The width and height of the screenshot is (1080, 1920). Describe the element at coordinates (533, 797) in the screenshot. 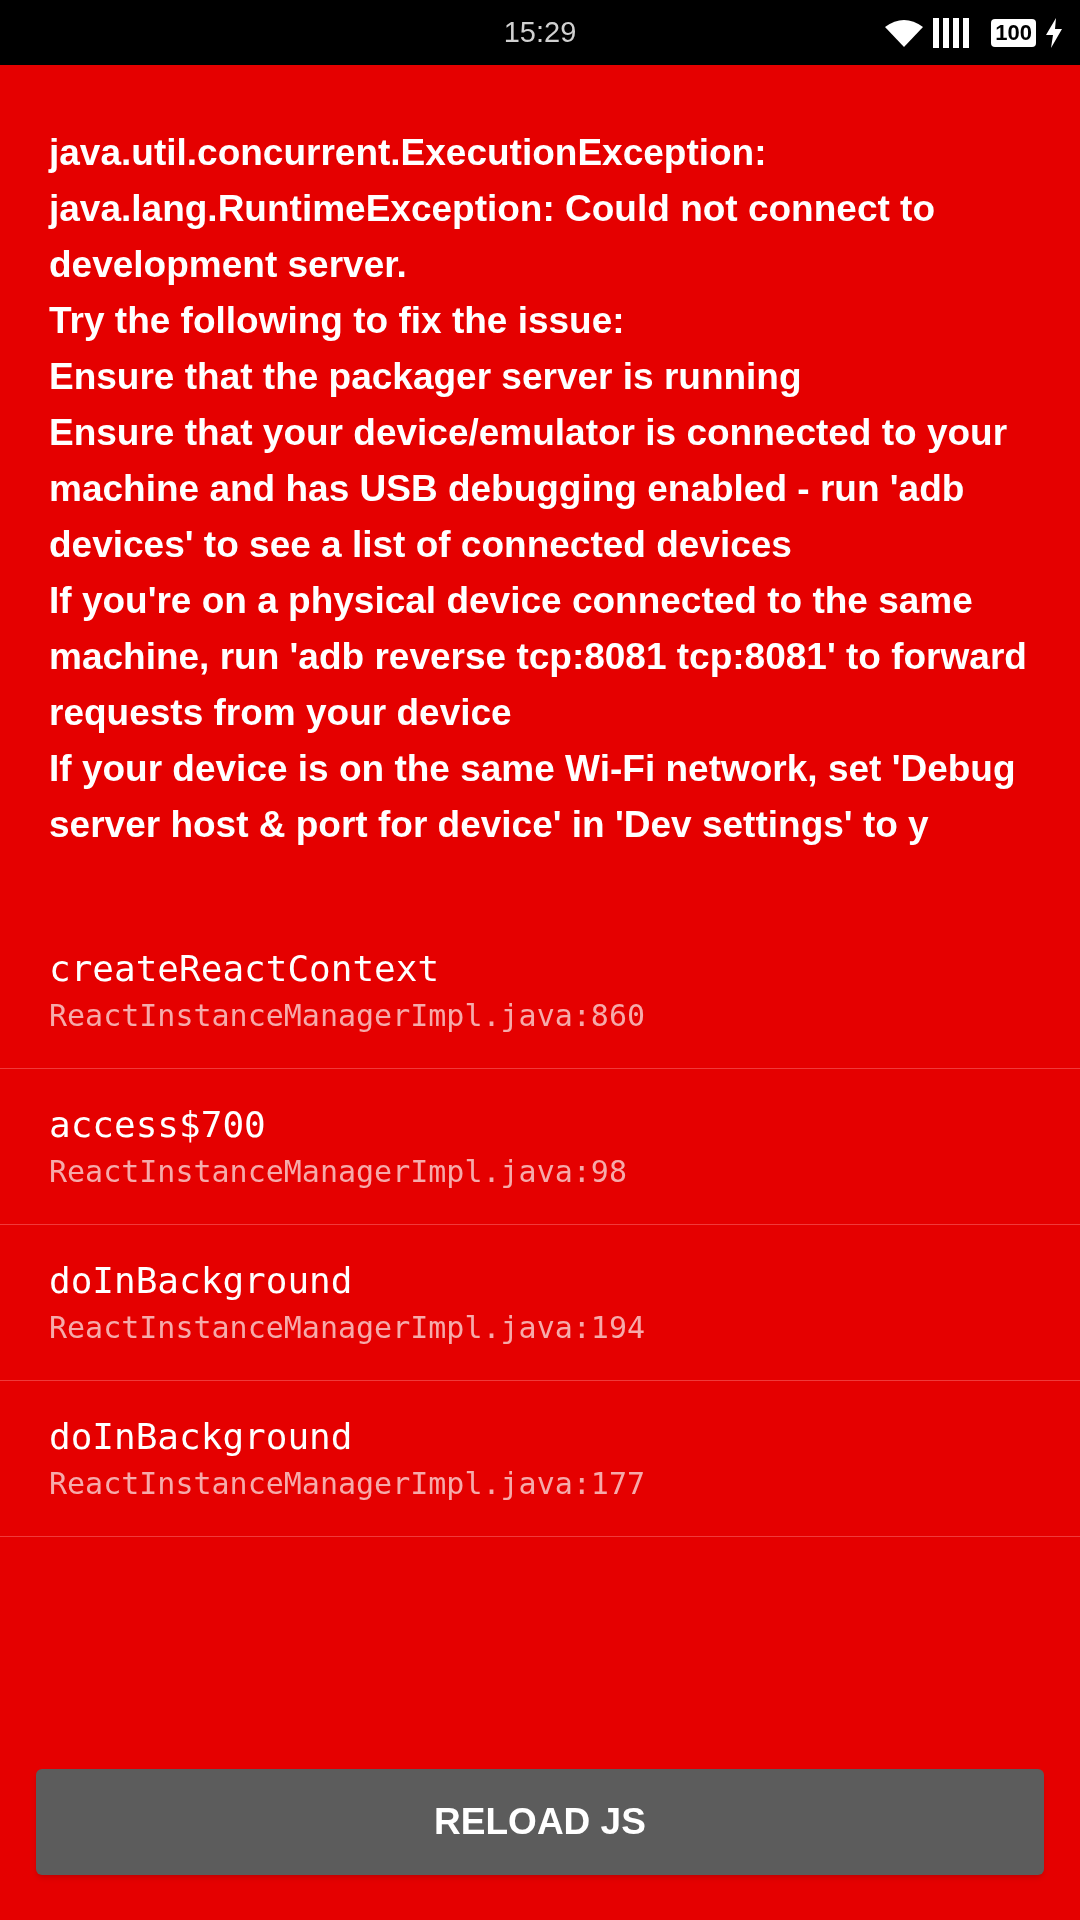

I see `error-message-line: If your device is on the same Wi-Fi network, set 'Debug server host & port for device' in 'Dev settings' to y` at that location.